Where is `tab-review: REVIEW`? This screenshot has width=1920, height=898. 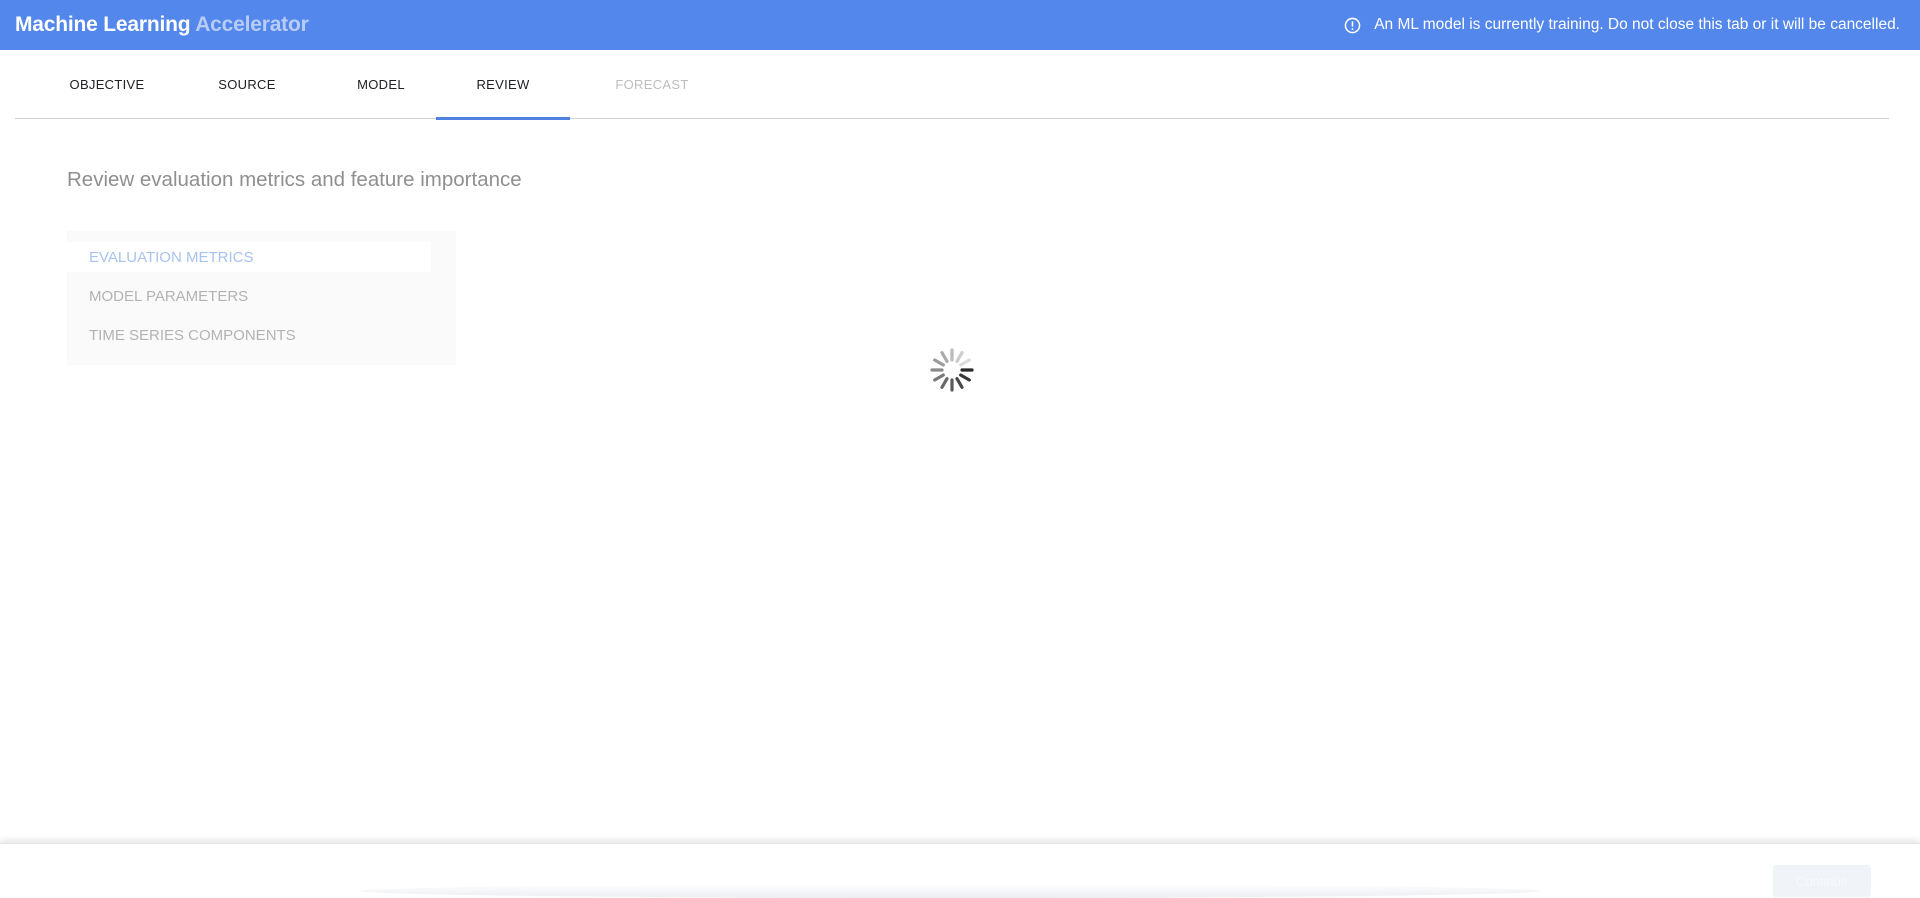 tab-review: REVIEW is located at coordinates (503, 85).